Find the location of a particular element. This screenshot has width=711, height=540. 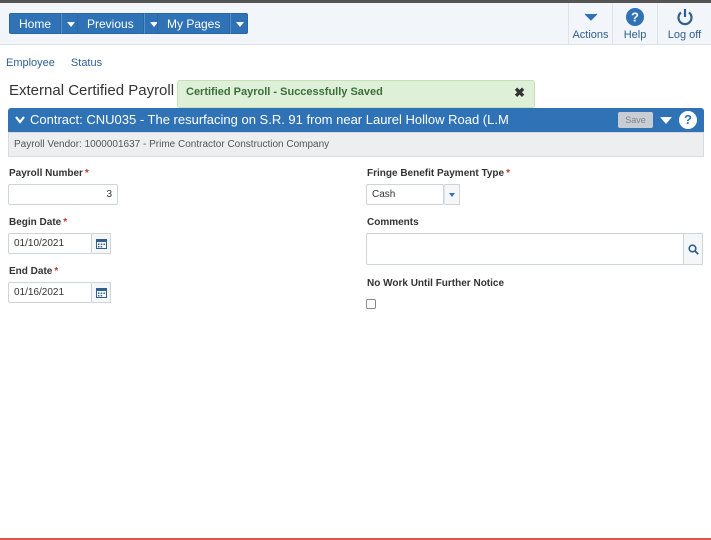

logoff-label: Log off is located at coordinates (684, 35).